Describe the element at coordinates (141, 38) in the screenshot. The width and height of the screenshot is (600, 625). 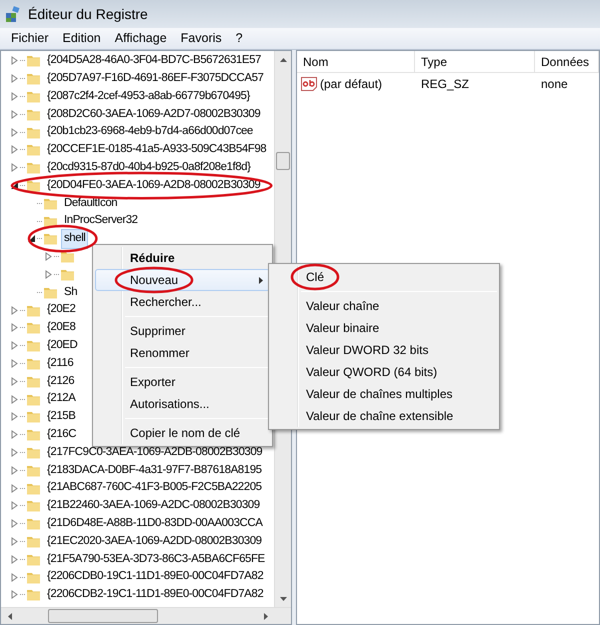
I see `menu-item: Affichage` at that location.